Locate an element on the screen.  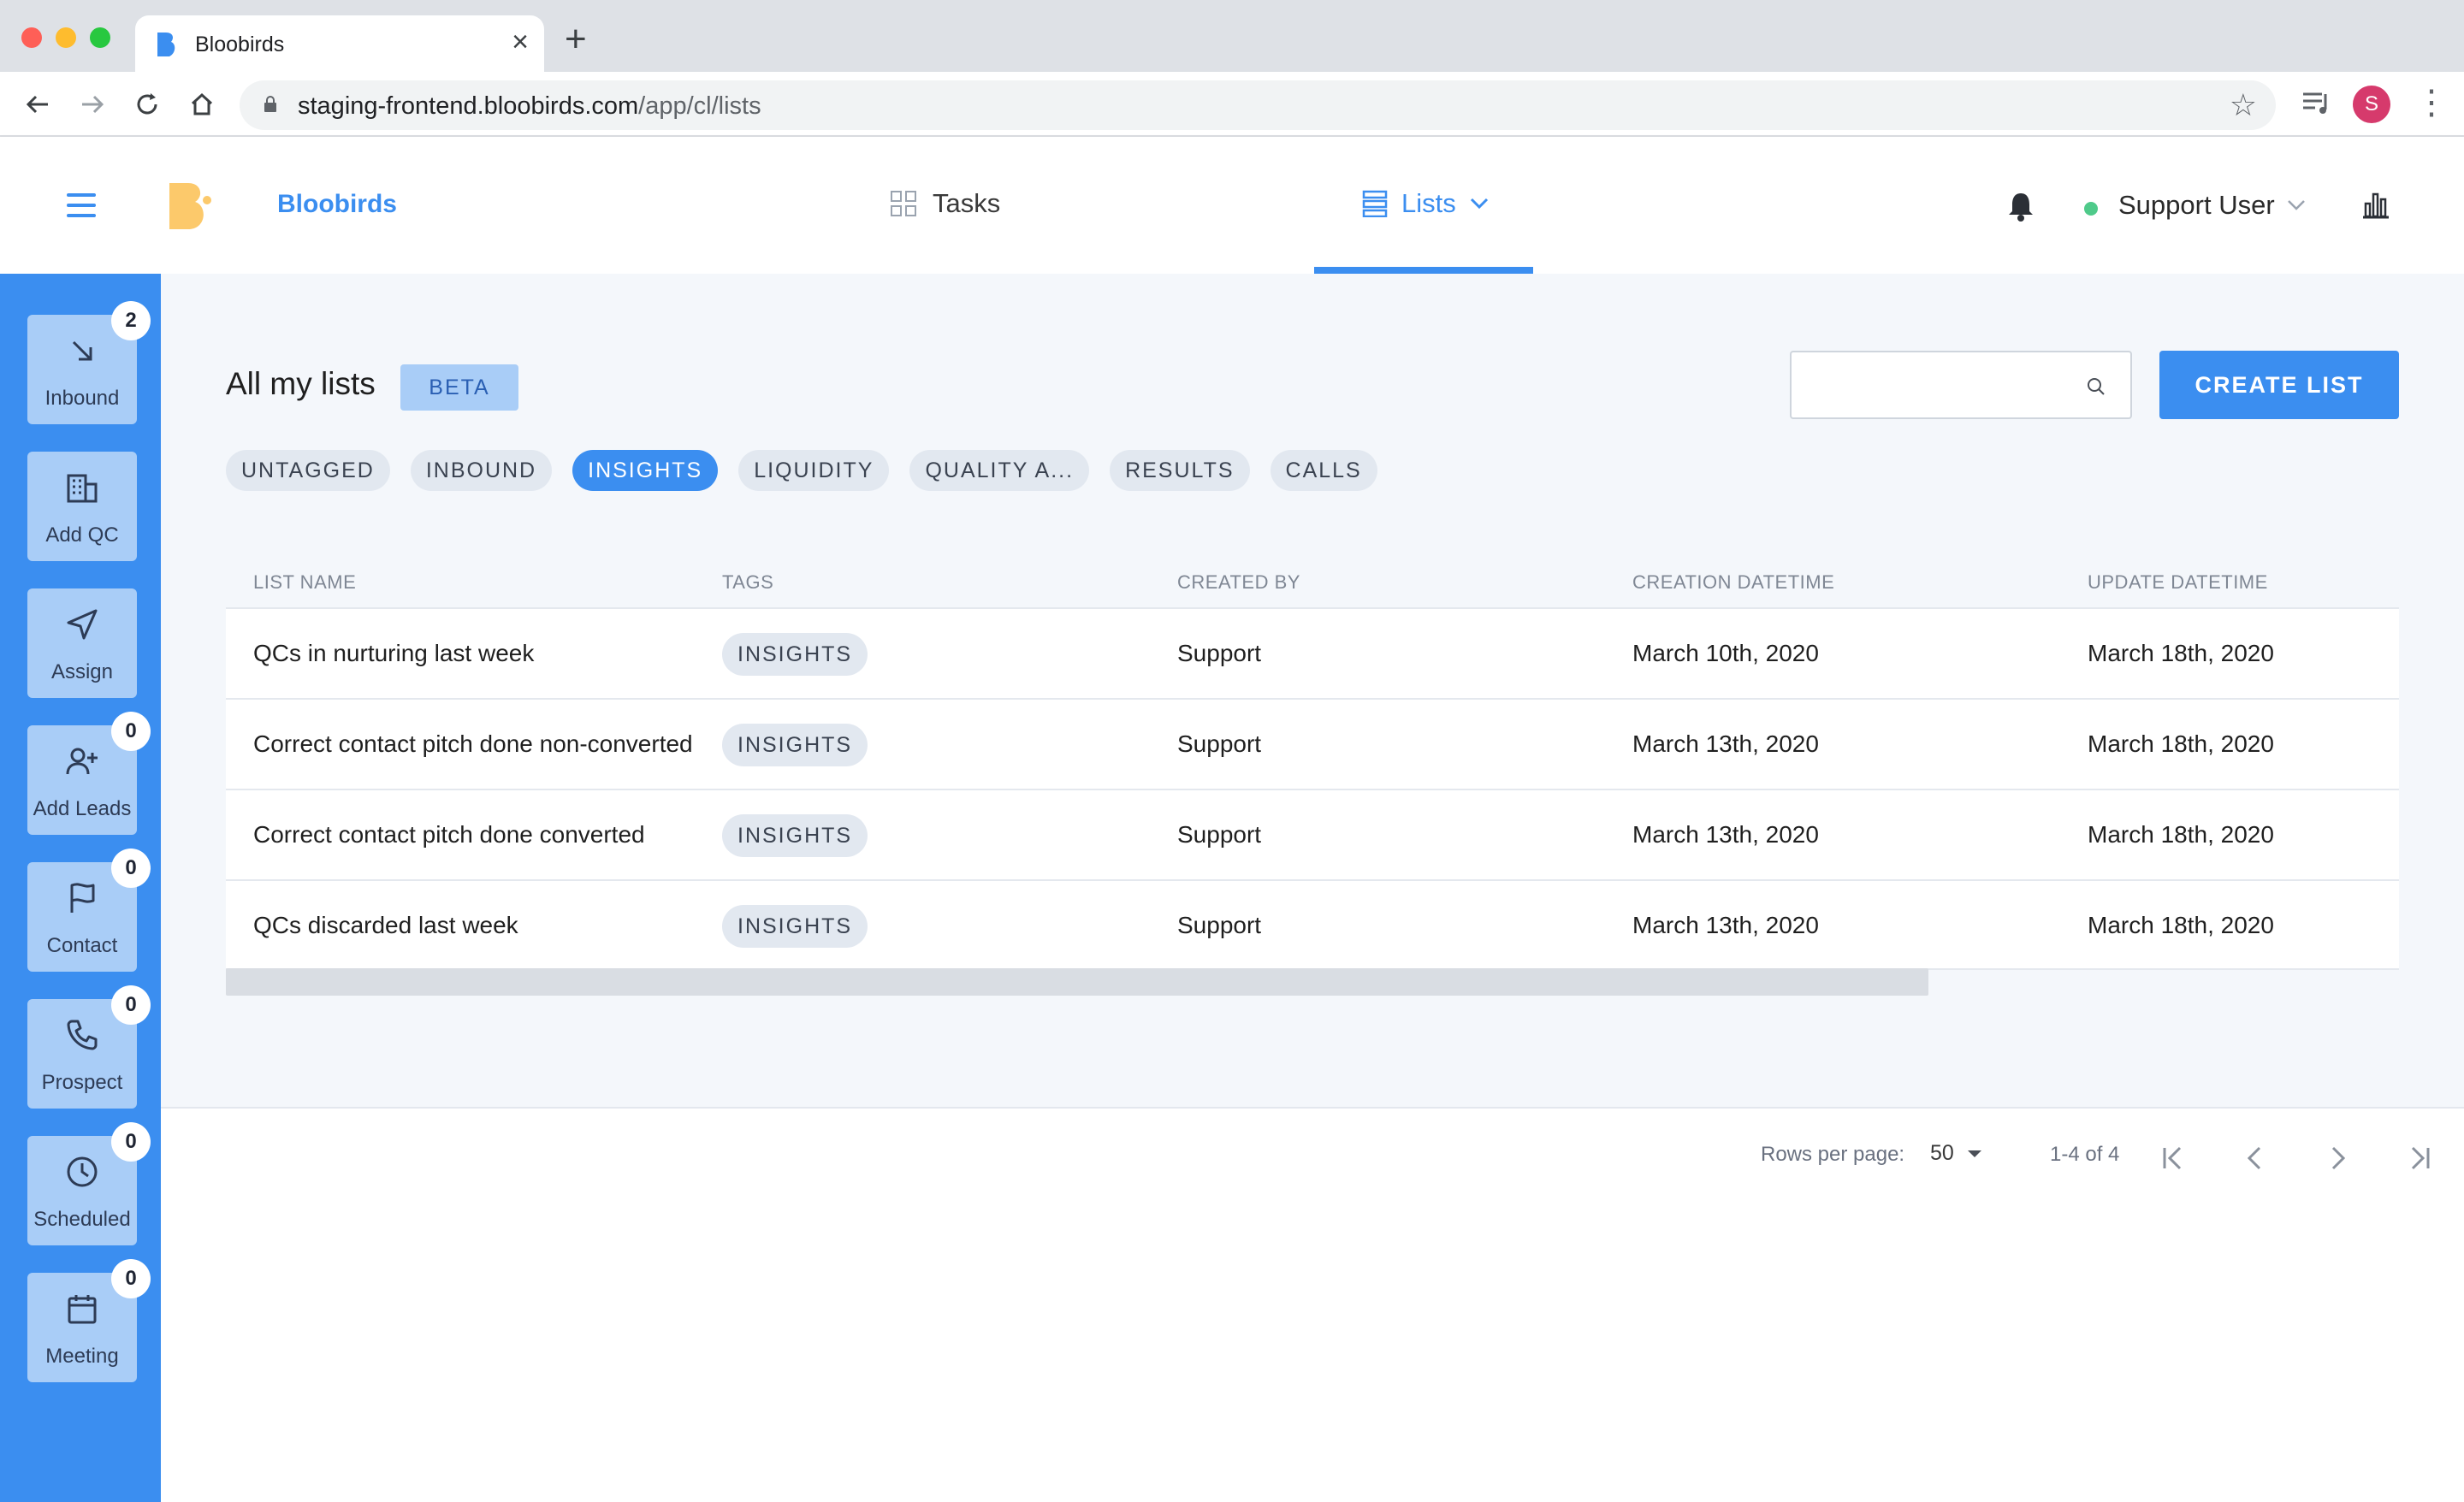
rows-per-page-value: 50 is located at coordinates (1942, 1153).